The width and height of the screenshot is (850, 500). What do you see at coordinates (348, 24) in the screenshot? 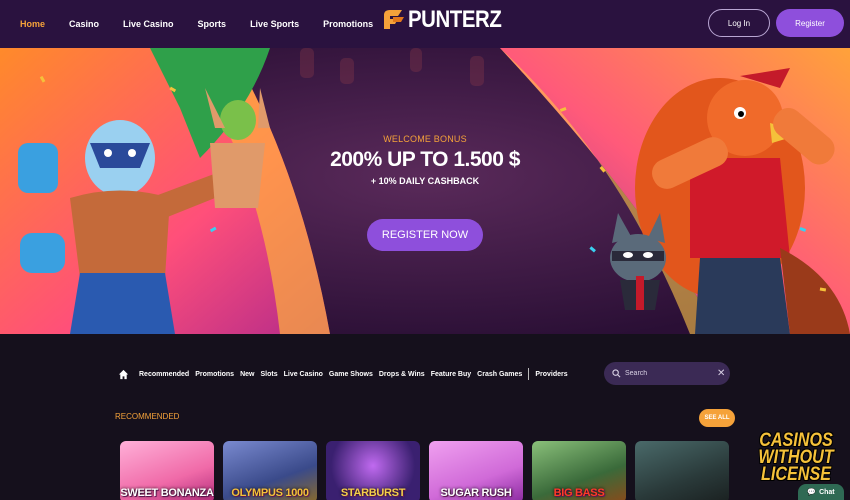
I see `nav-link-promotions: Promotions` at bounding box center [348, 24].